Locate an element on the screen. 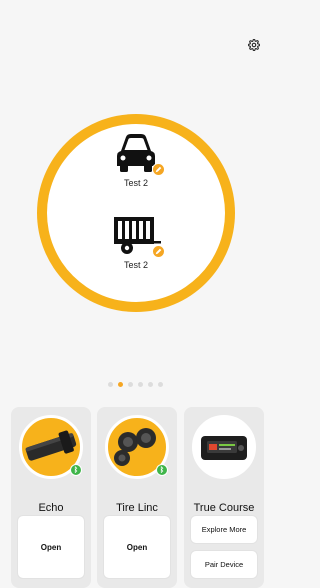 This screenshot has width=320, height=588. page-dot-active is located at coordinates (120, 384).